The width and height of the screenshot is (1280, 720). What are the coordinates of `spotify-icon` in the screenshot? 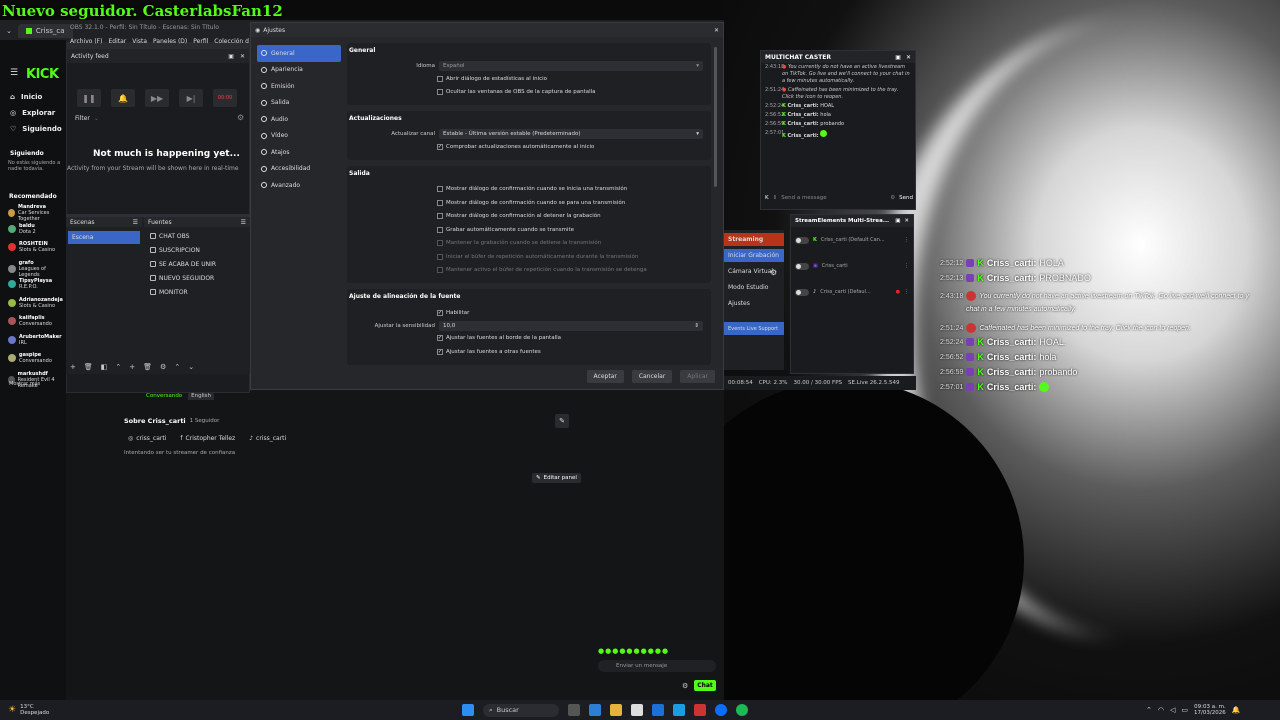 It's located at (741, 710).